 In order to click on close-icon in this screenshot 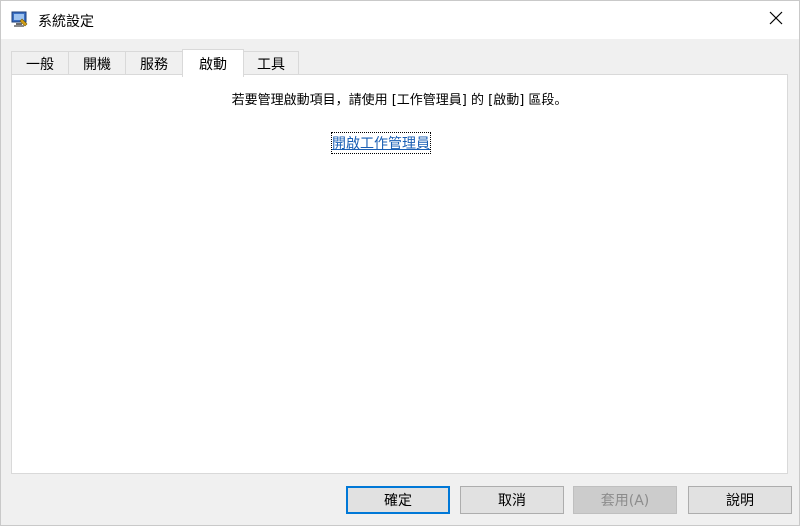, I will do `click(776, 20)`.